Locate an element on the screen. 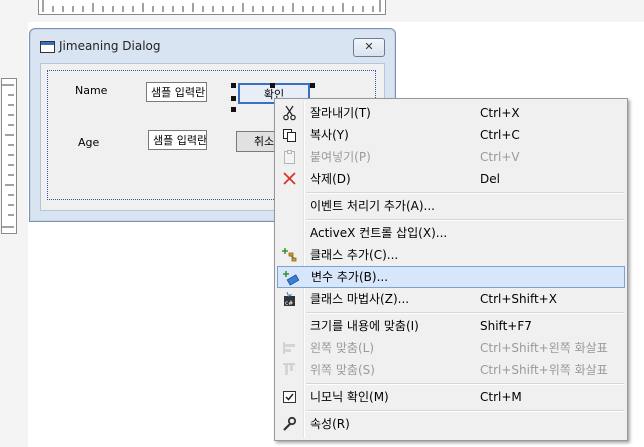  menu-item-size-to-content-label: 크기를 내용에 맞춤(I) is located at coordinates (364, 326).